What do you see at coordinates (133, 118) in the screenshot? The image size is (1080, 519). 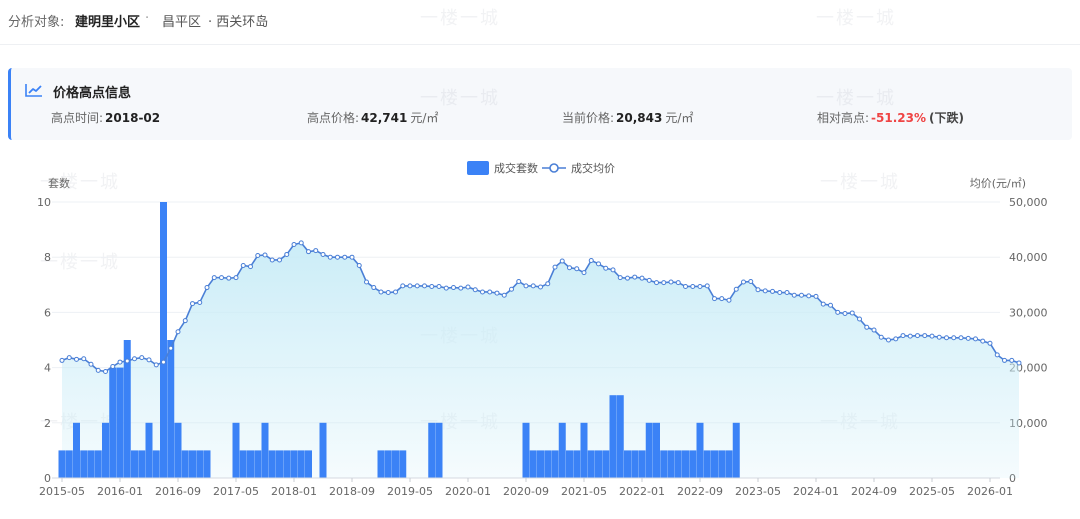 I see `peak-time-value: 2018-02` at bounding box center [133, 118].